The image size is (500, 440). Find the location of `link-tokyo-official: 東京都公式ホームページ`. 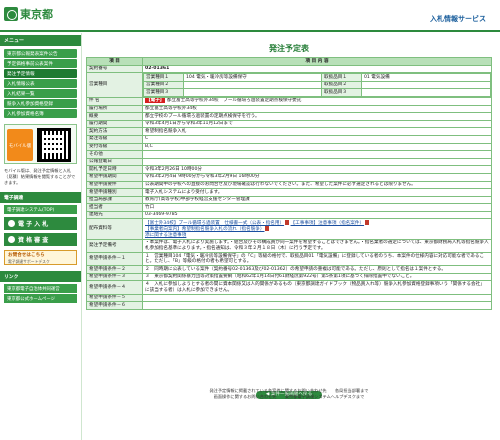

link-tokyo-official: 東京都公式ホームページ is located at coordinates (40, 298).